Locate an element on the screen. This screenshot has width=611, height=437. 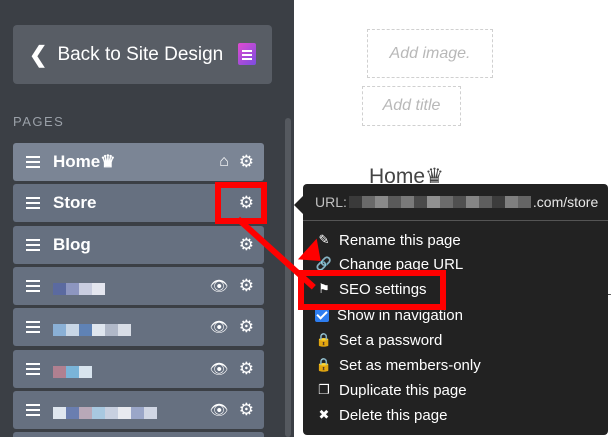
back-to-site-design-button: ❮ Back to Site Design is located at coordinates (142, 54).